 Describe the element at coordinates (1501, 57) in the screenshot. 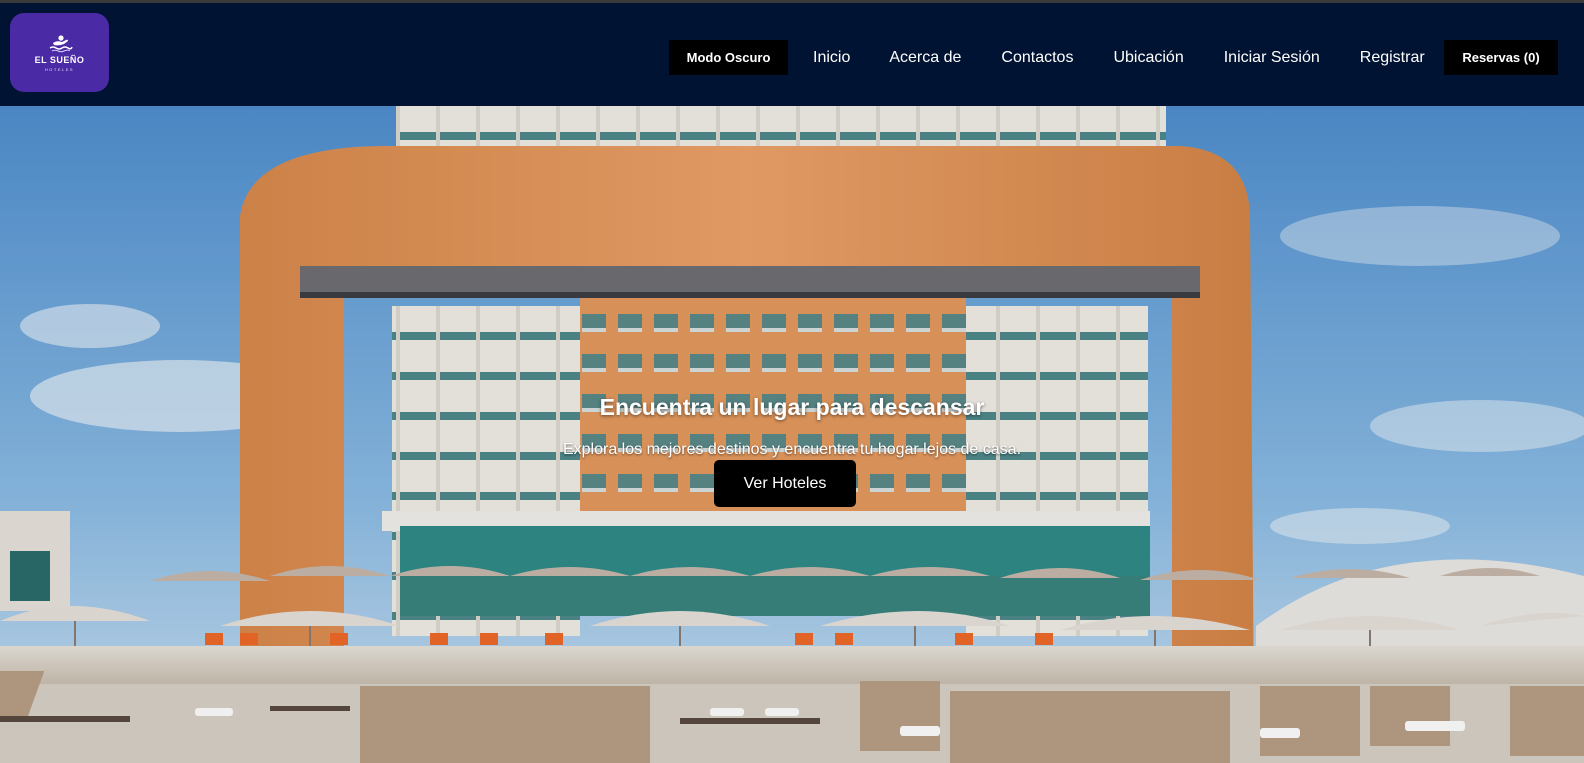

I see `reservations-button: Reservas (0)` at that location.